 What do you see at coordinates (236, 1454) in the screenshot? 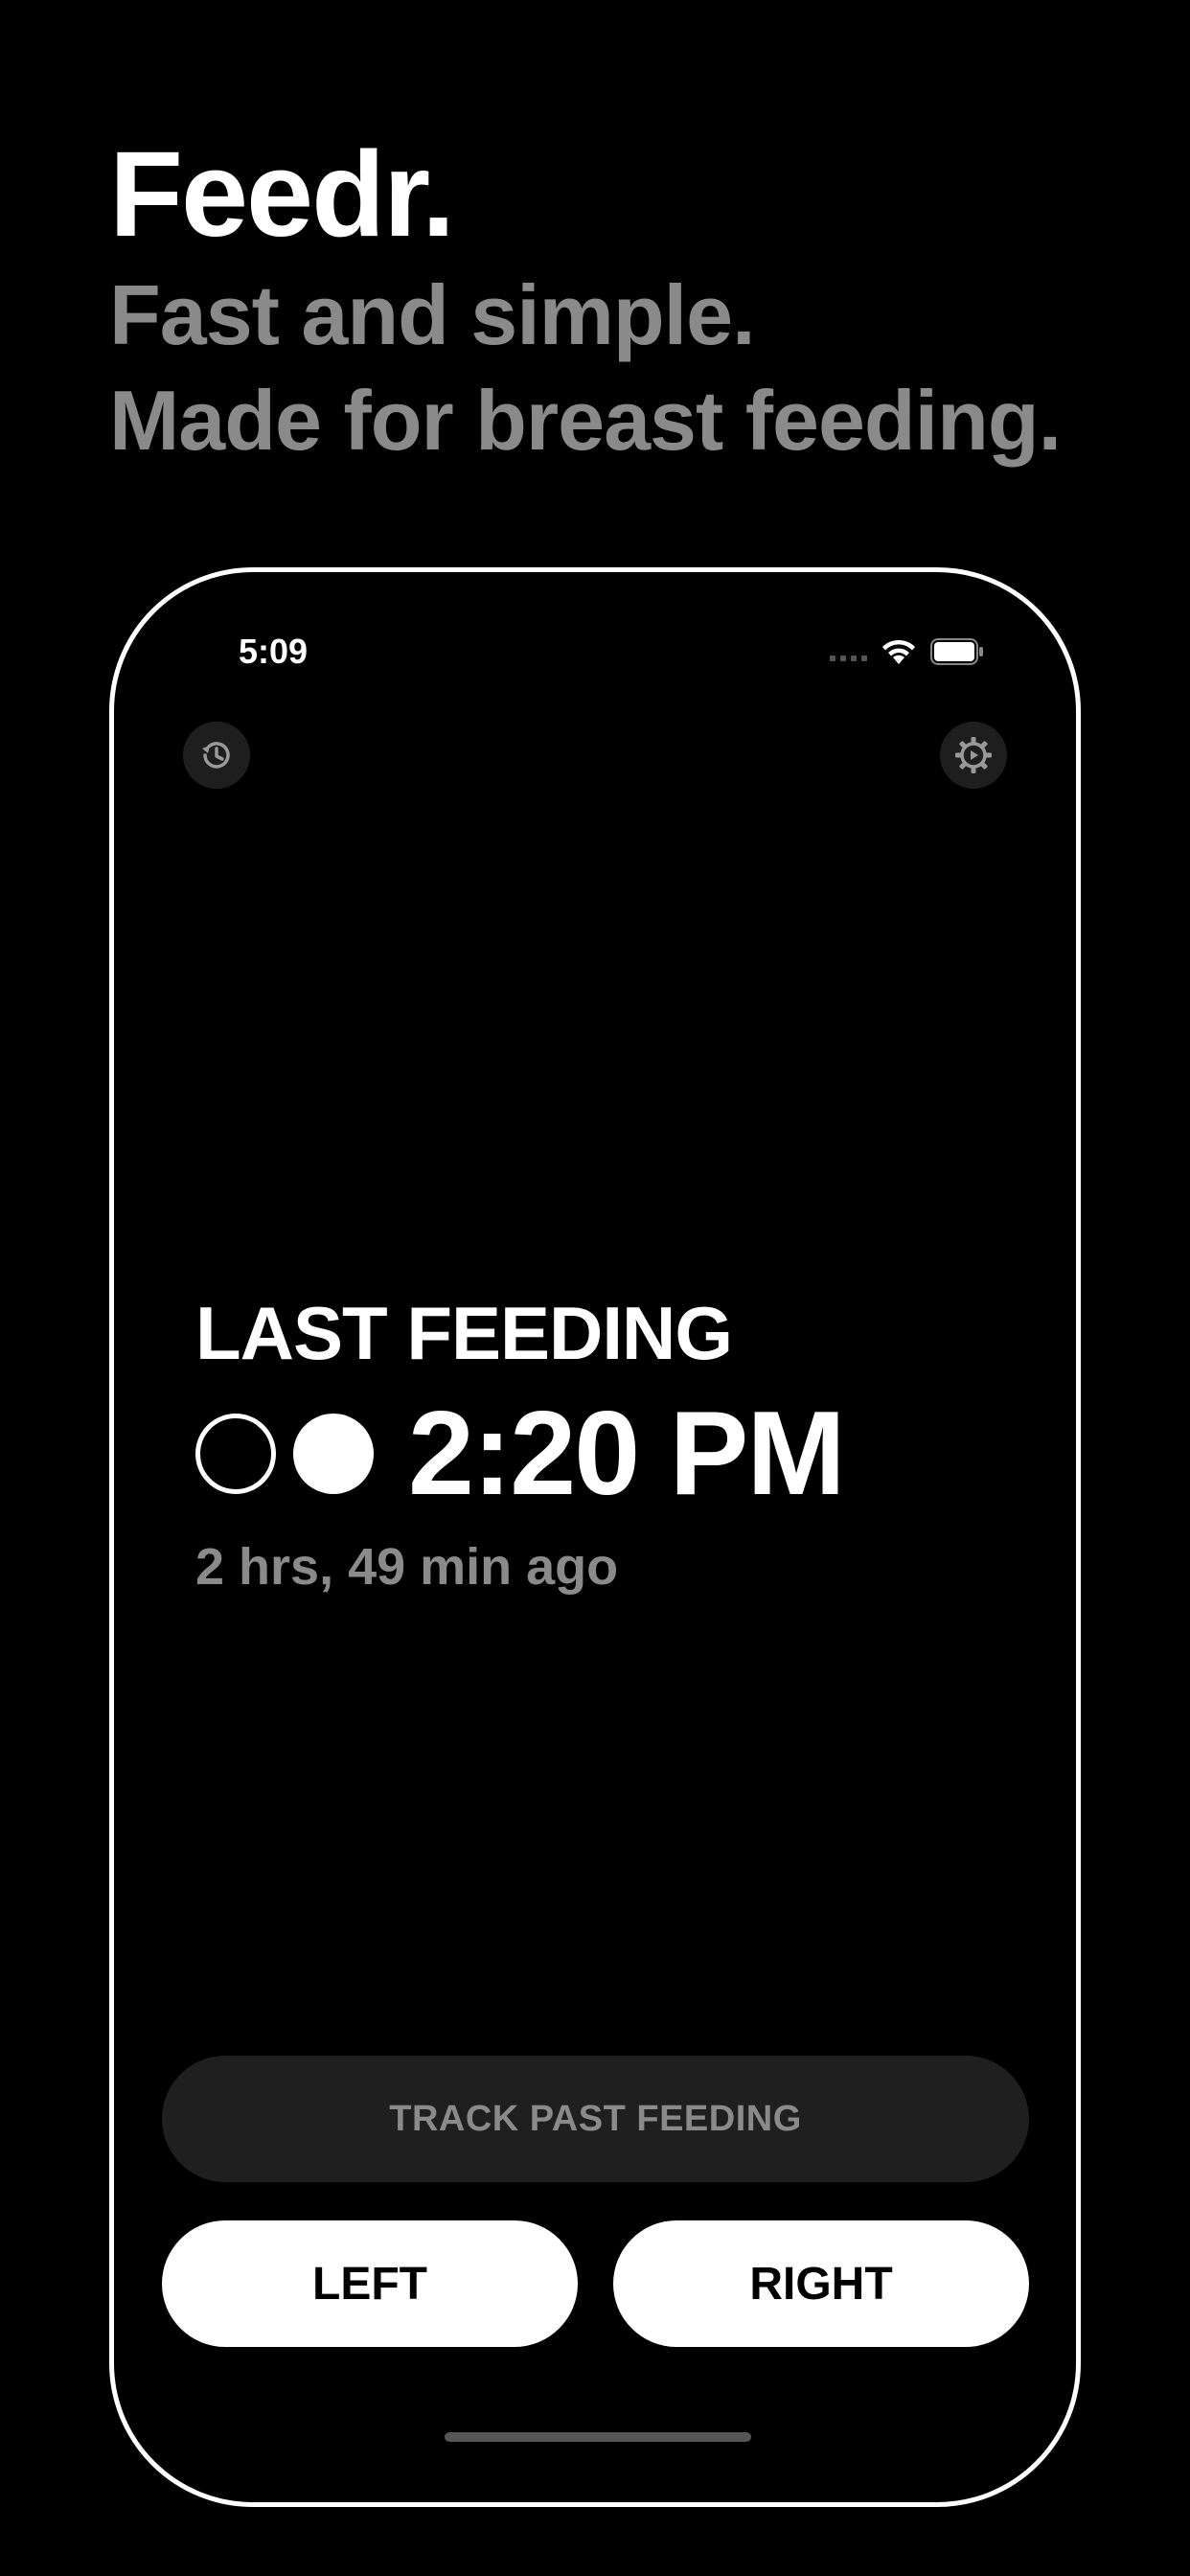
I see `left-side-indicator-icon` at bounding box center [236, 1454].